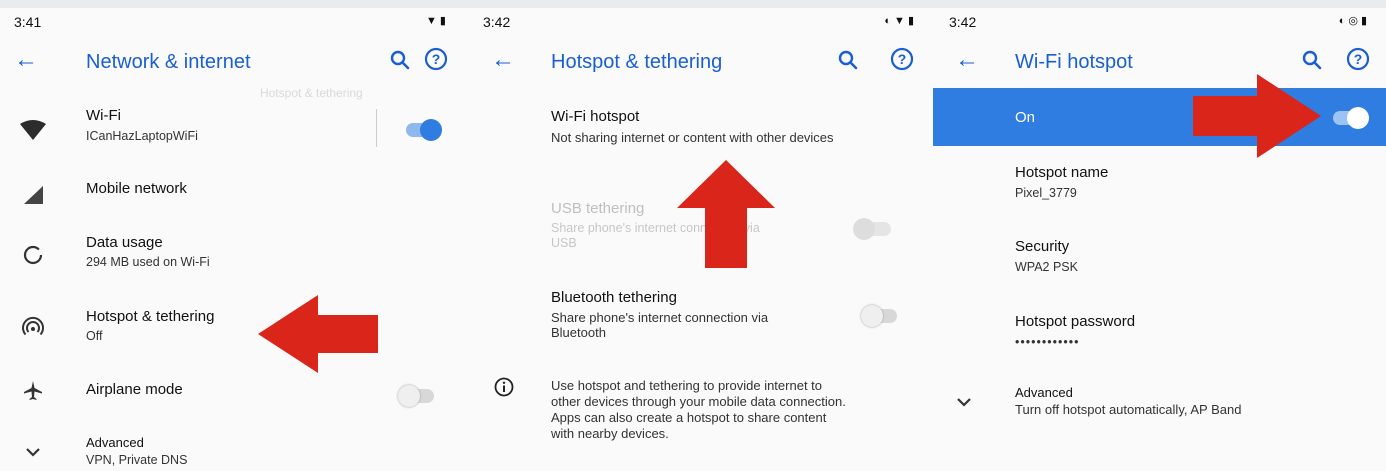 The height and width of the screenshot is (471, 1386). Describe the element at coordinates (1025, 117) in the screenshot. I see `master-switch-label: On` at that location.